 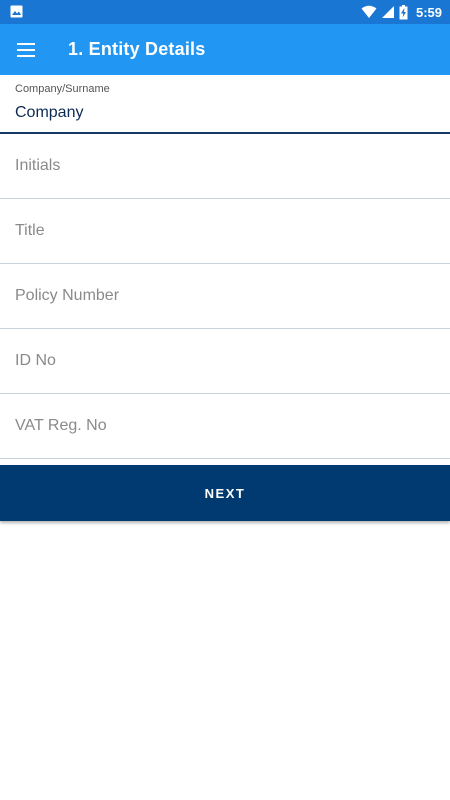 I want to click on hamburger-menu-icon, so click(x=27, y=50).